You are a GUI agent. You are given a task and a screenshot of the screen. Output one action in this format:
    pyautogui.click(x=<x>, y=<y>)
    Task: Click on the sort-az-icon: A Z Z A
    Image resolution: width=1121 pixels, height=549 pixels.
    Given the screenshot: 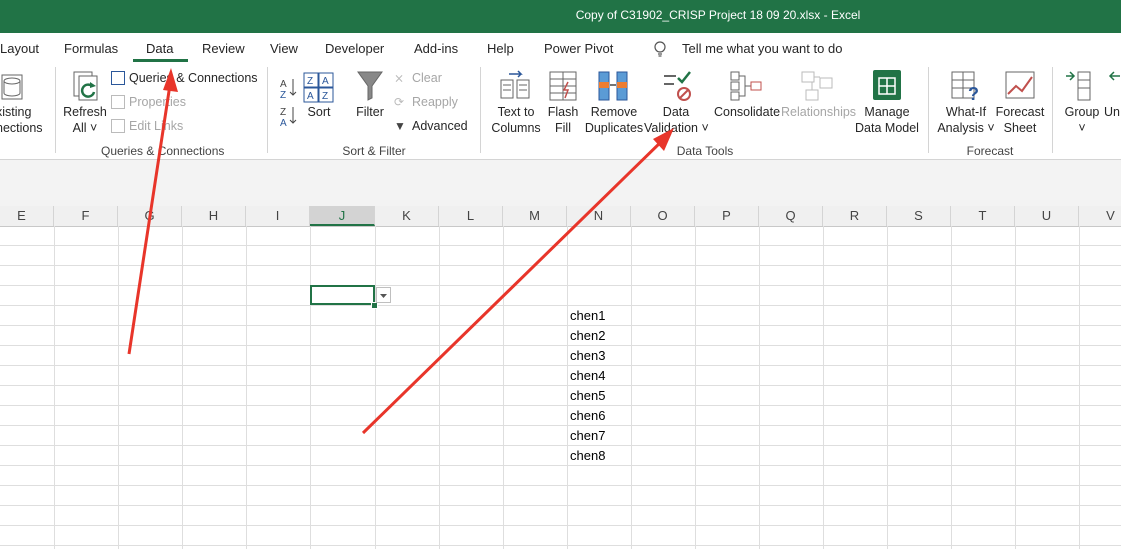 What is the action you would take?
    pyautogui.click(x=288, y=103)
    